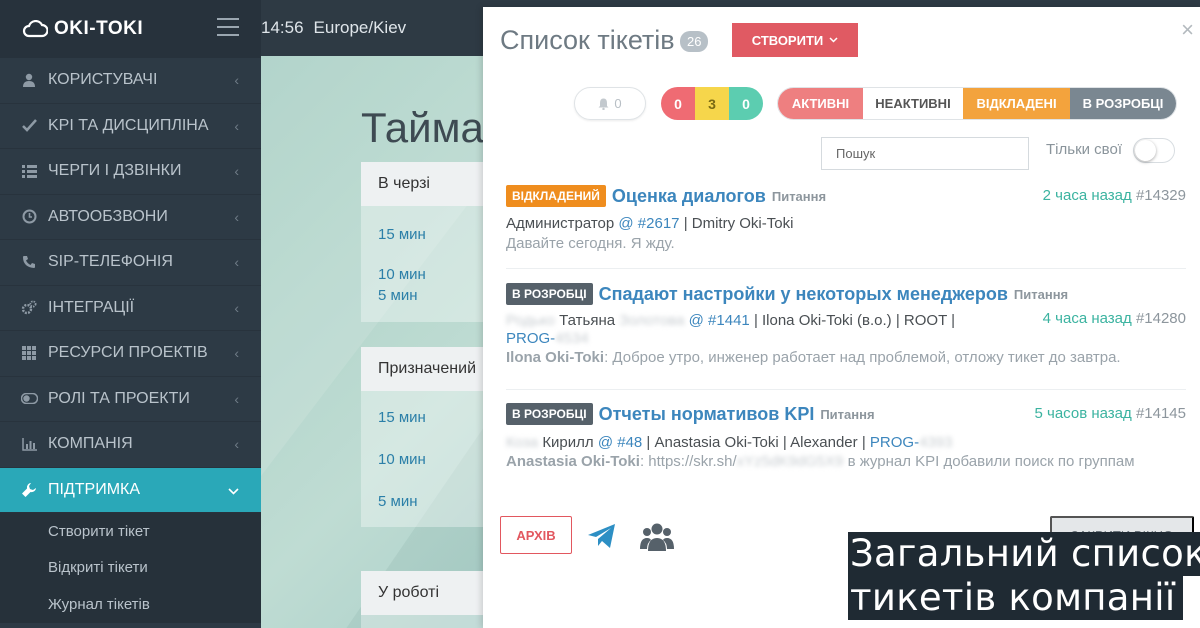 The image size is (1200, 628). I want to click on search-input, so click(925, 153).